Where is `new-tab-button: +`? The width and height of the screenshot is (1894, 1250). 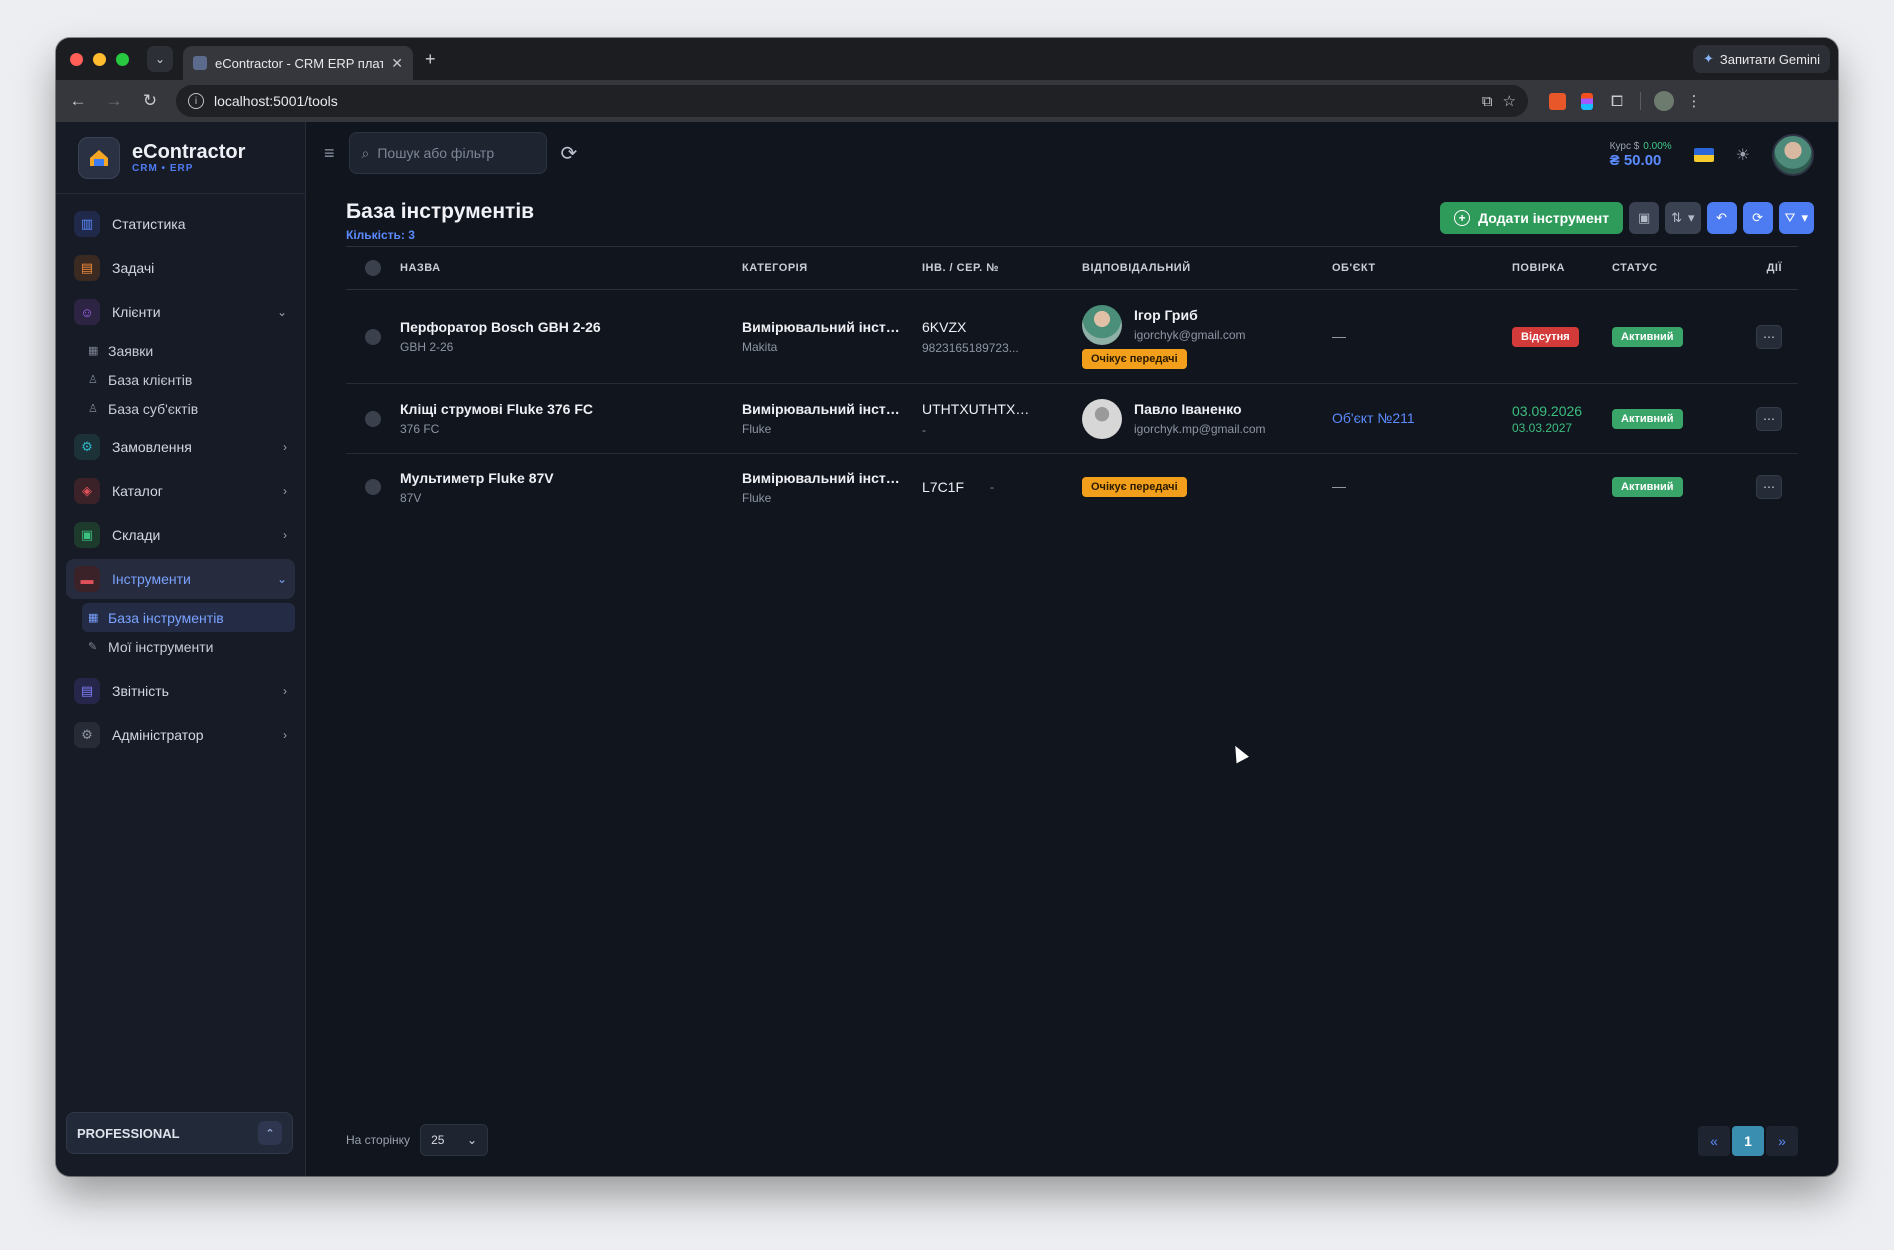
new-tab-button: + is located at coordinates (430, 59).